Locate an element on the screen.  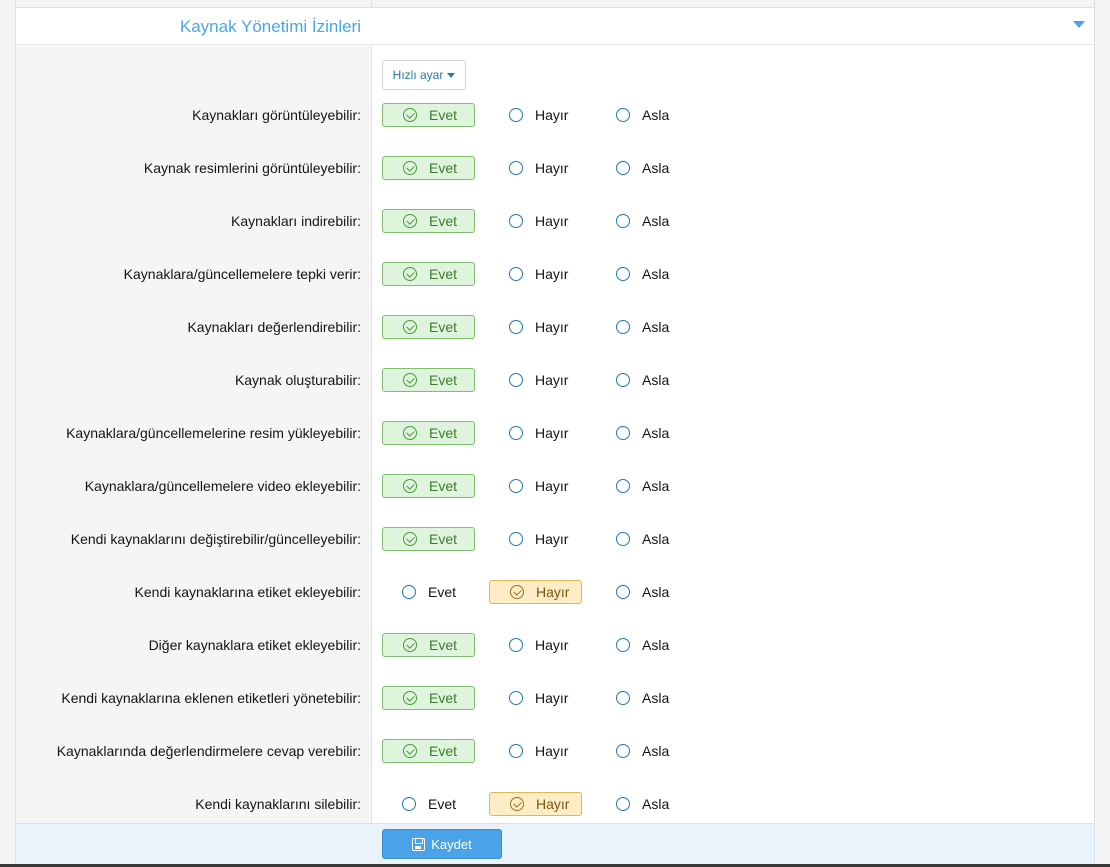
check-icon is located at coordinates (517, 803).